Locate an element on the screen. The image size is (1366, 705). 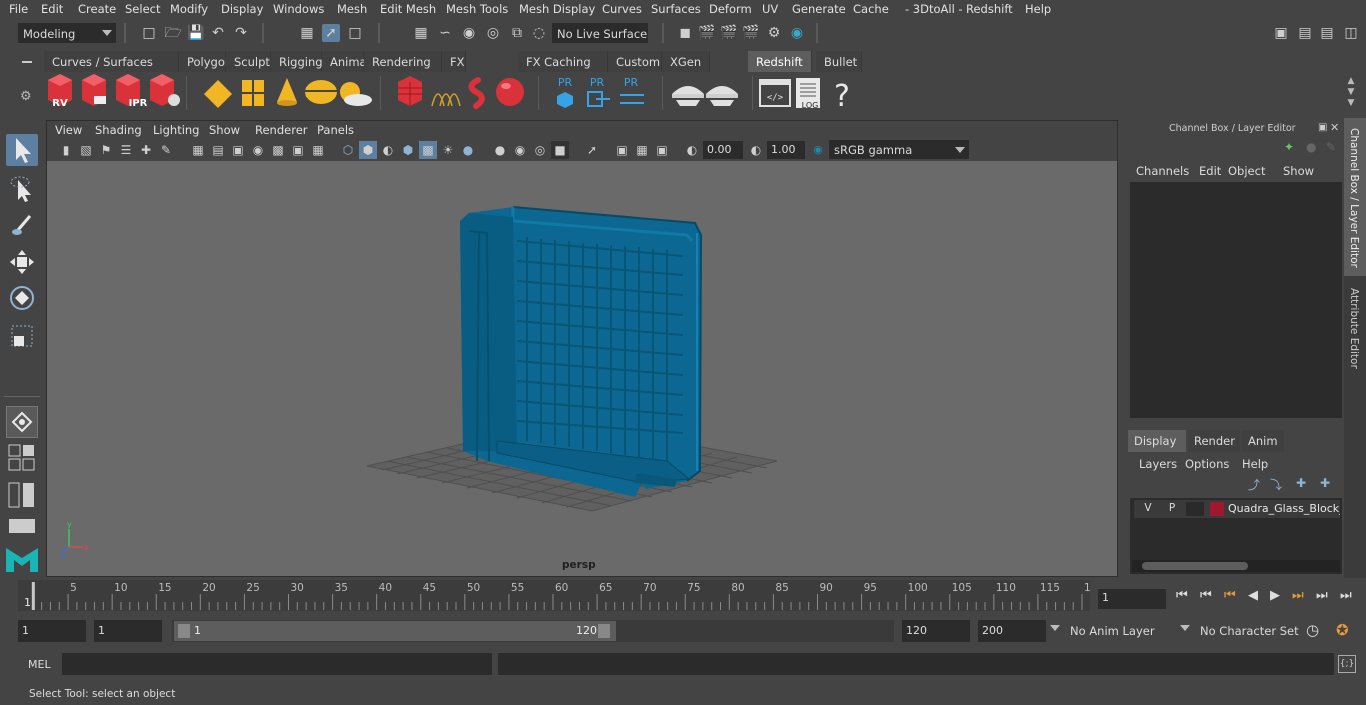
select-component-icon: □ is located at coordinates (355, 33).